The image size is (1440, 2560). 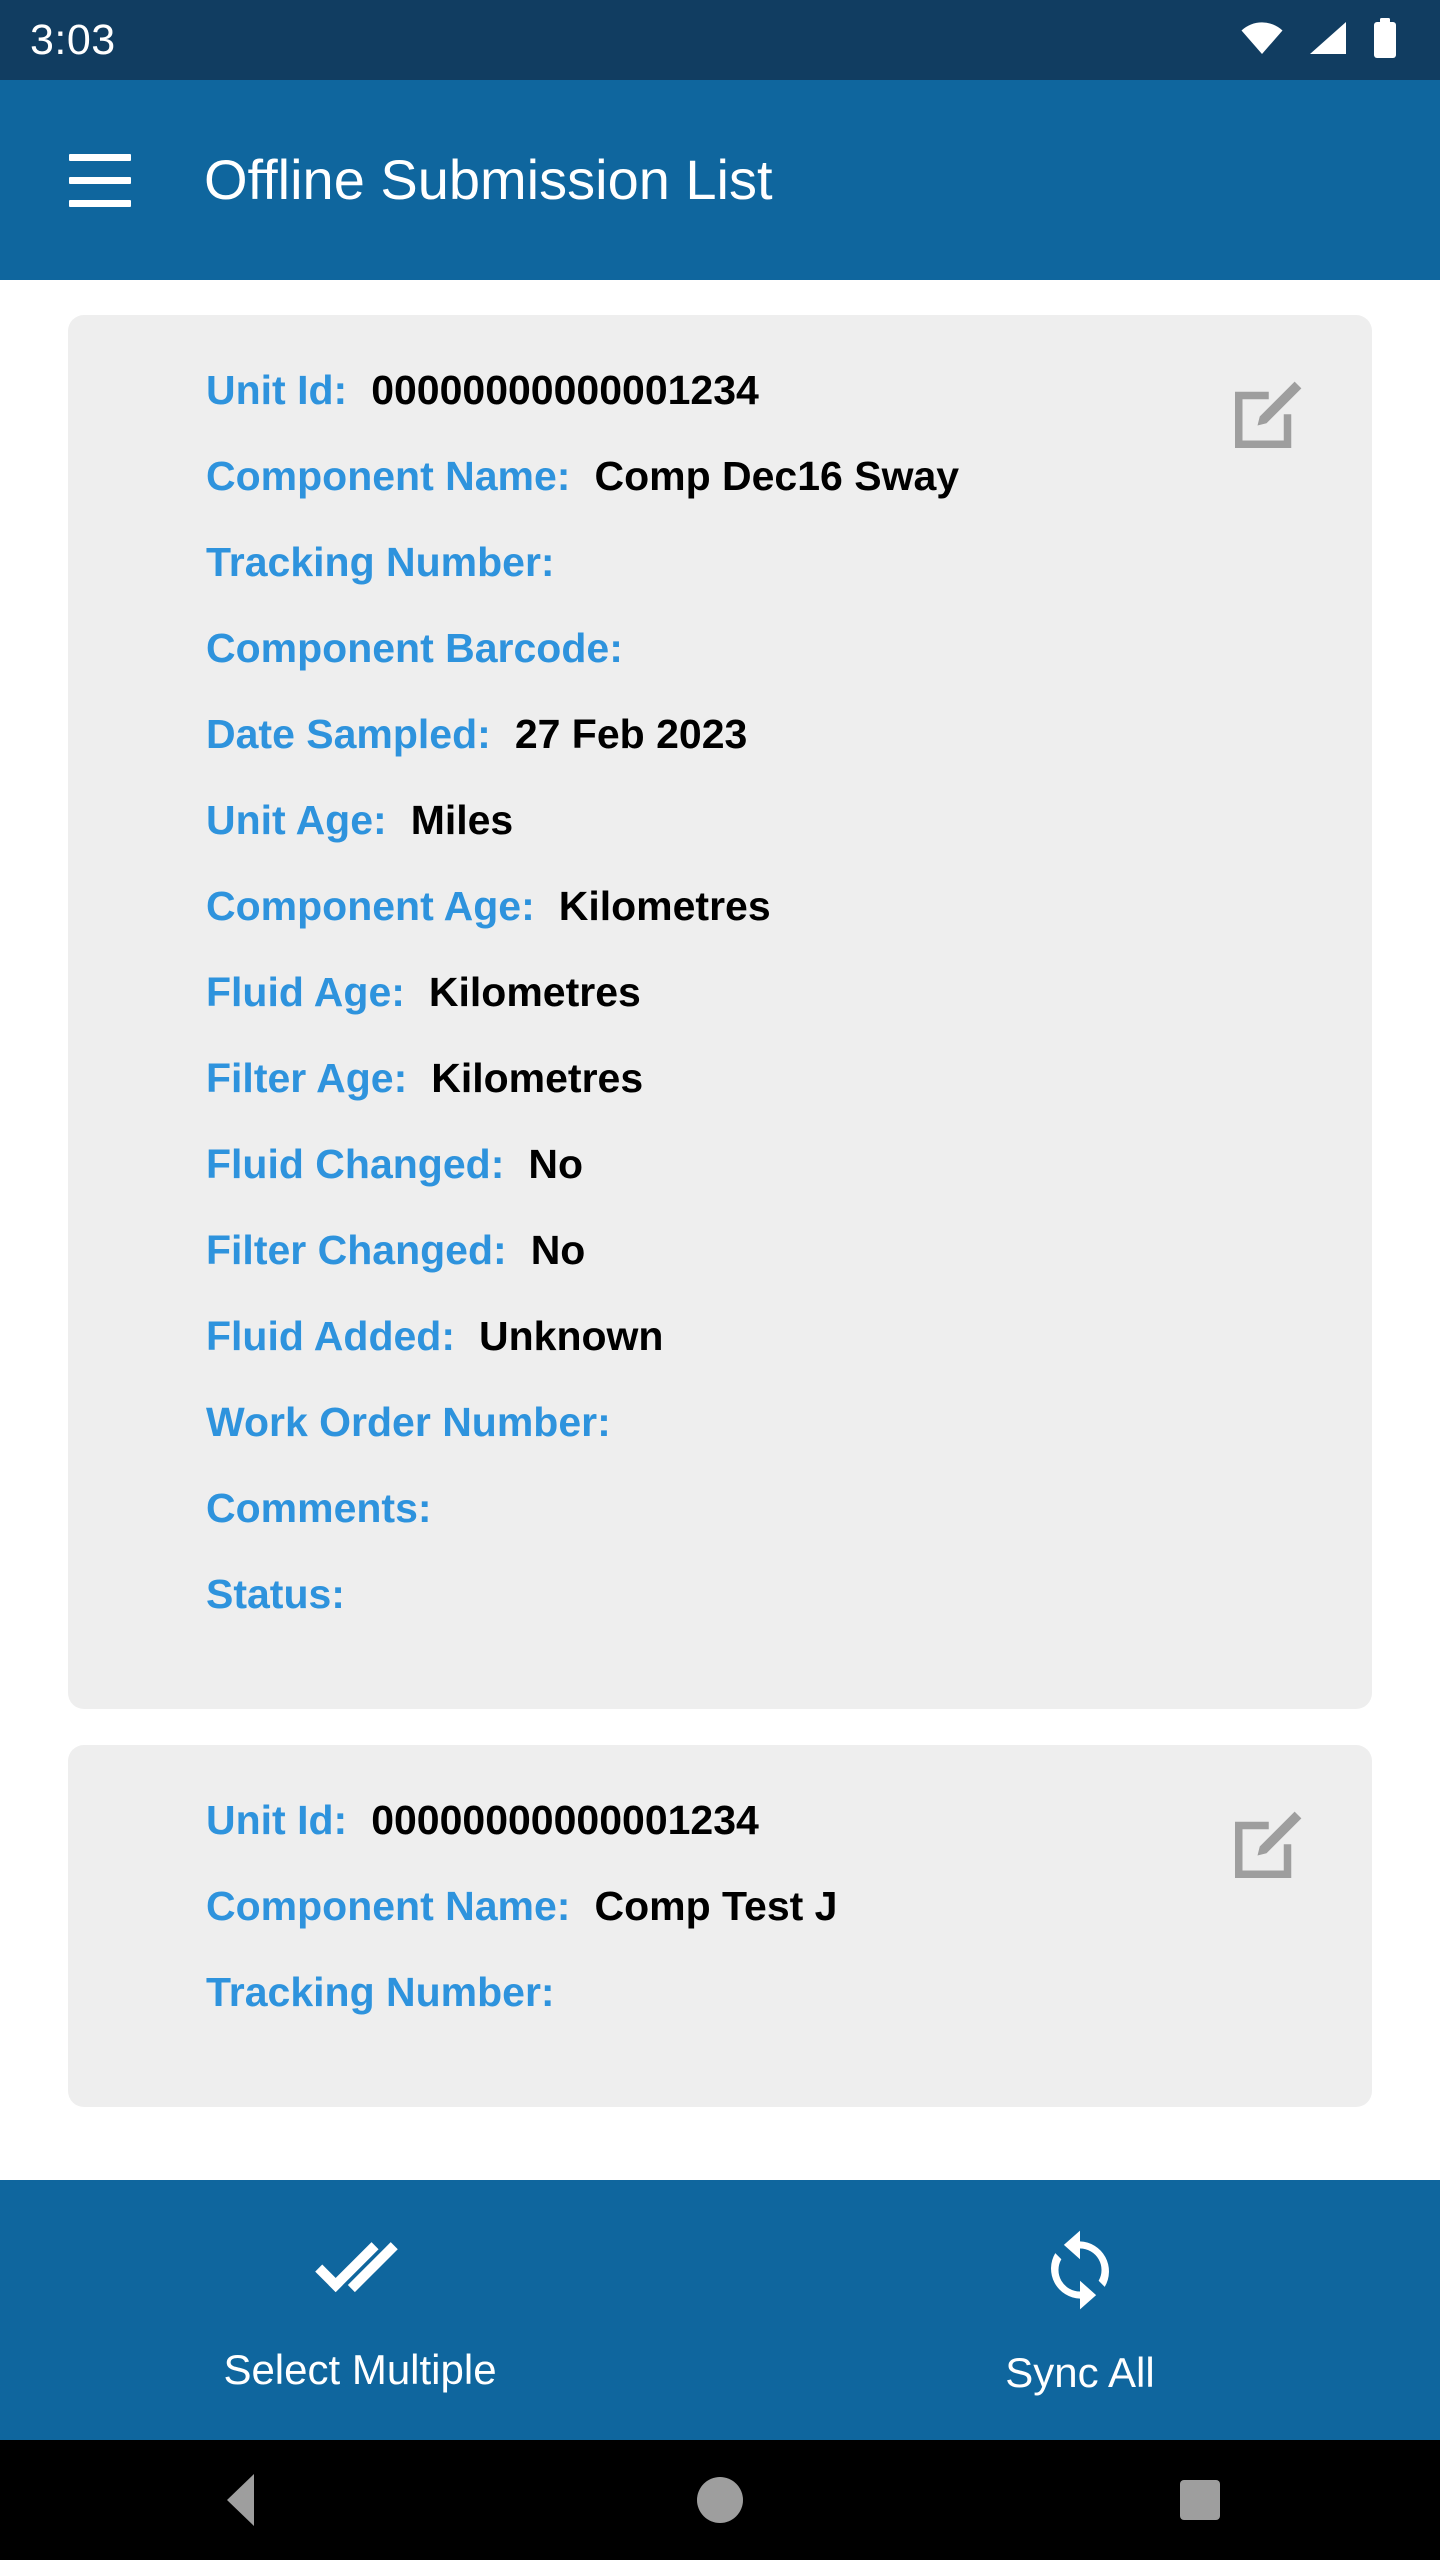 I want to click on field-value: Comp Test J, so click(x=716, y=1906).